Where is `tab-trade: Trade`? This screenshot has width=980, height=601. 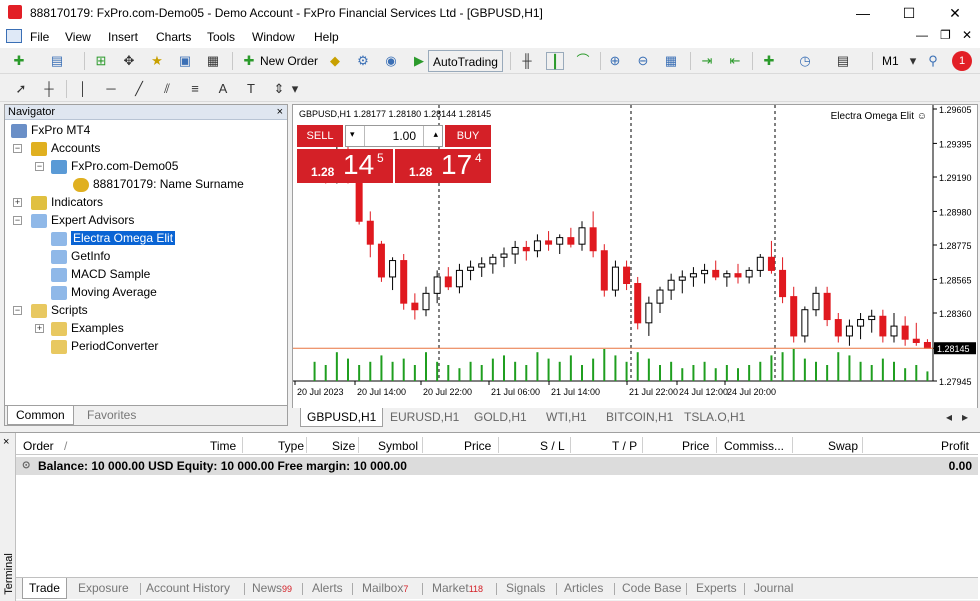 tab-trade: Trade is located at coordinates (44, 588).